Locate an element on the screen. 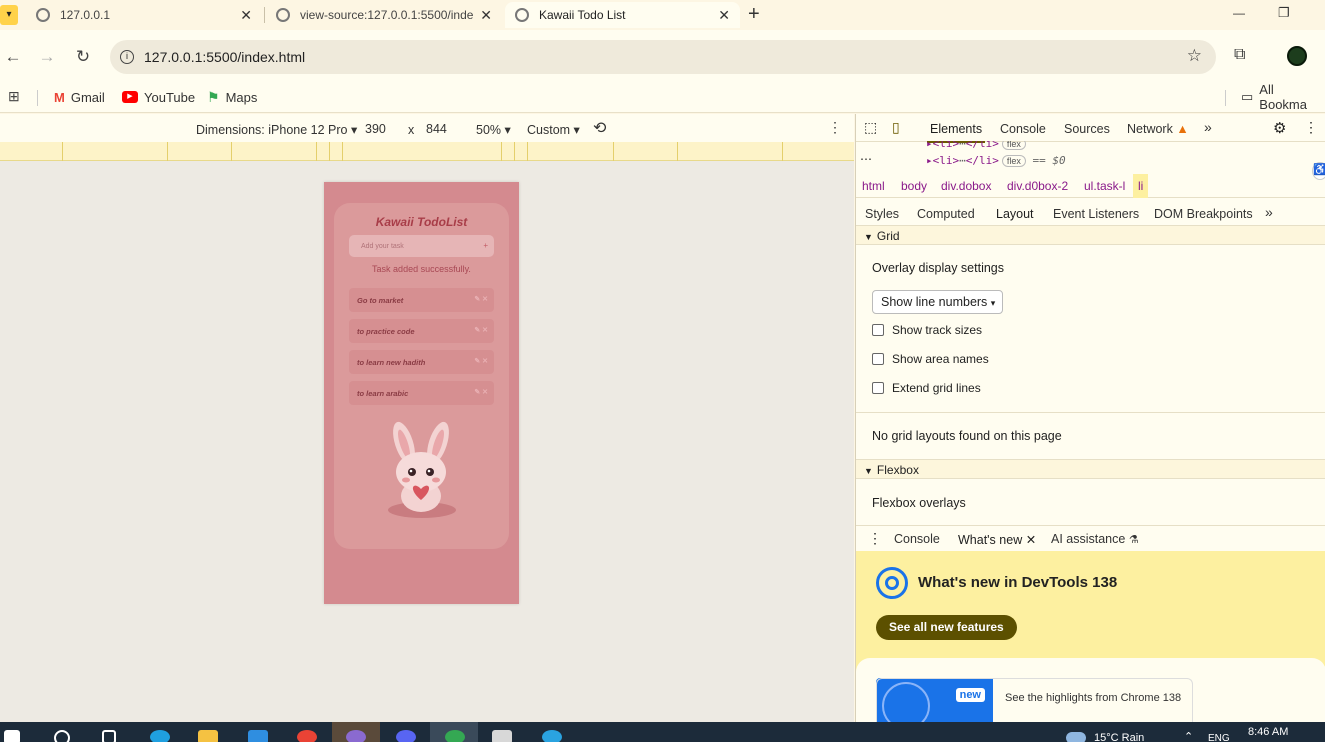 The height and width of the screenshot is (742, 1325). checkbox-extend-lines: Extend grid lines is located at coordinates (926, 388).